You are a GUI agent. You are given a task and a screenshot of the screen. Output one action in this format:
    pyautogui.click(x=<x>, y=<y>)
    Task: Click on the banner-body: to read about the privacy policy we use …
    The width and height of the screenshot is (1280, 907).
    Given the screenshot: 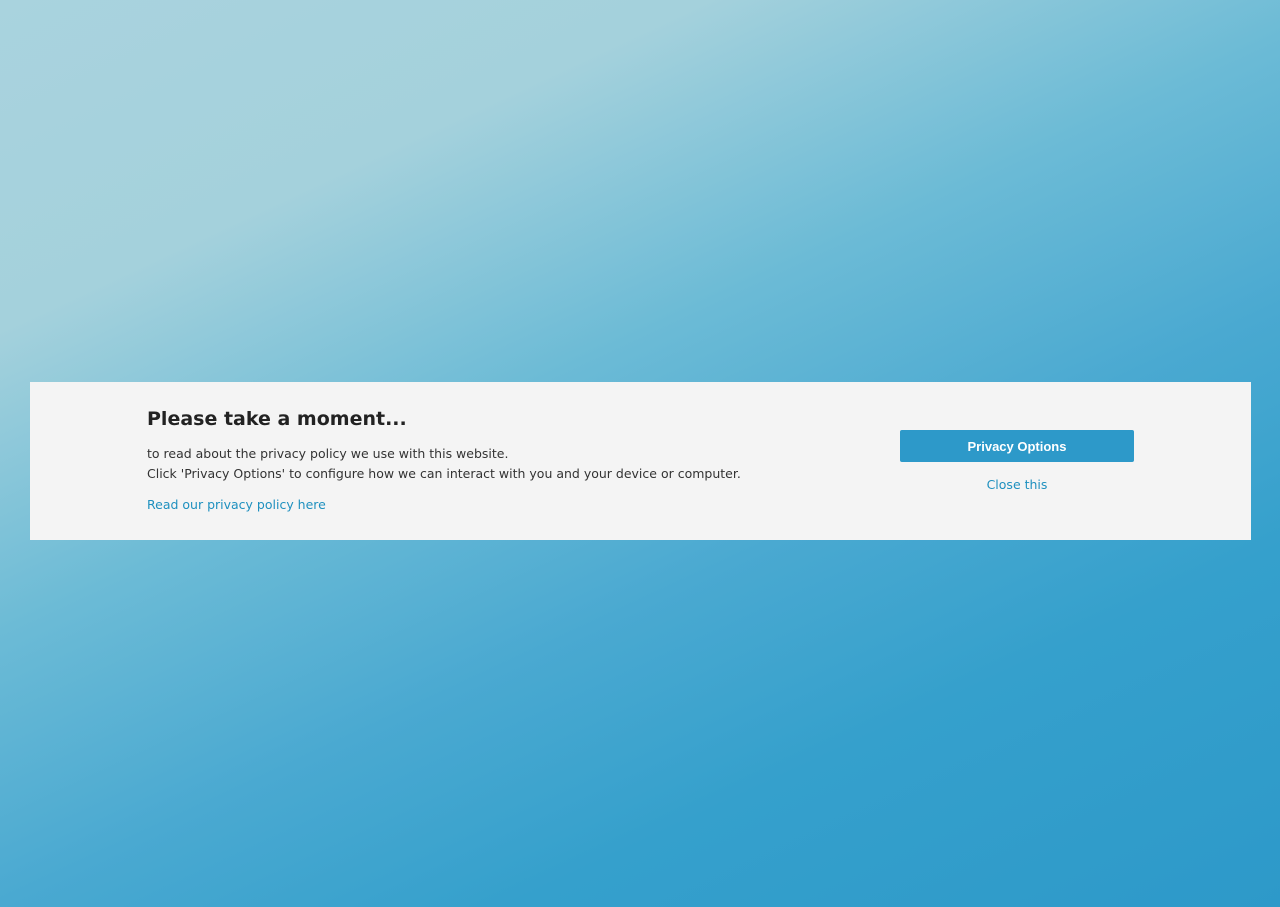 What is the action you would take?
    pyautogui.click(x=467, y=464)
    